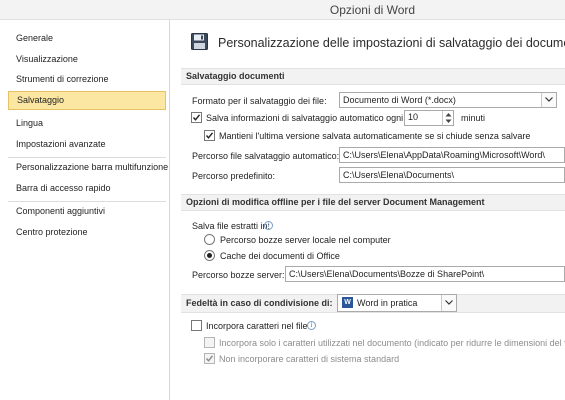 This screenshot has height=400, width=565. I want to click on window-titlebar: Opzioni di Word, so click(282, 10).